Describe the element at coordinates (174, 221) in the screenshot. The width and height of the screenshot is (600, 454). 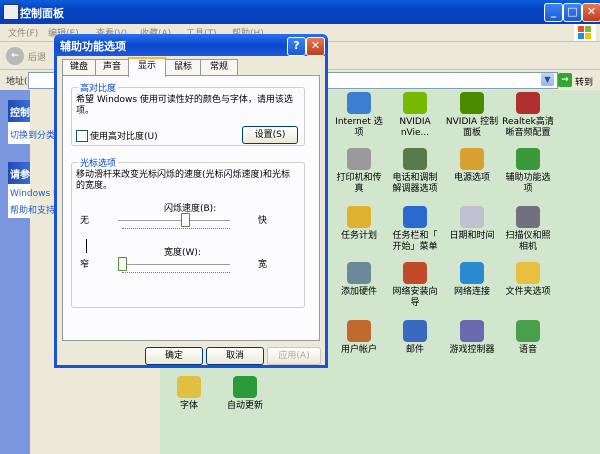
I see `blink-rate-track` at that location.